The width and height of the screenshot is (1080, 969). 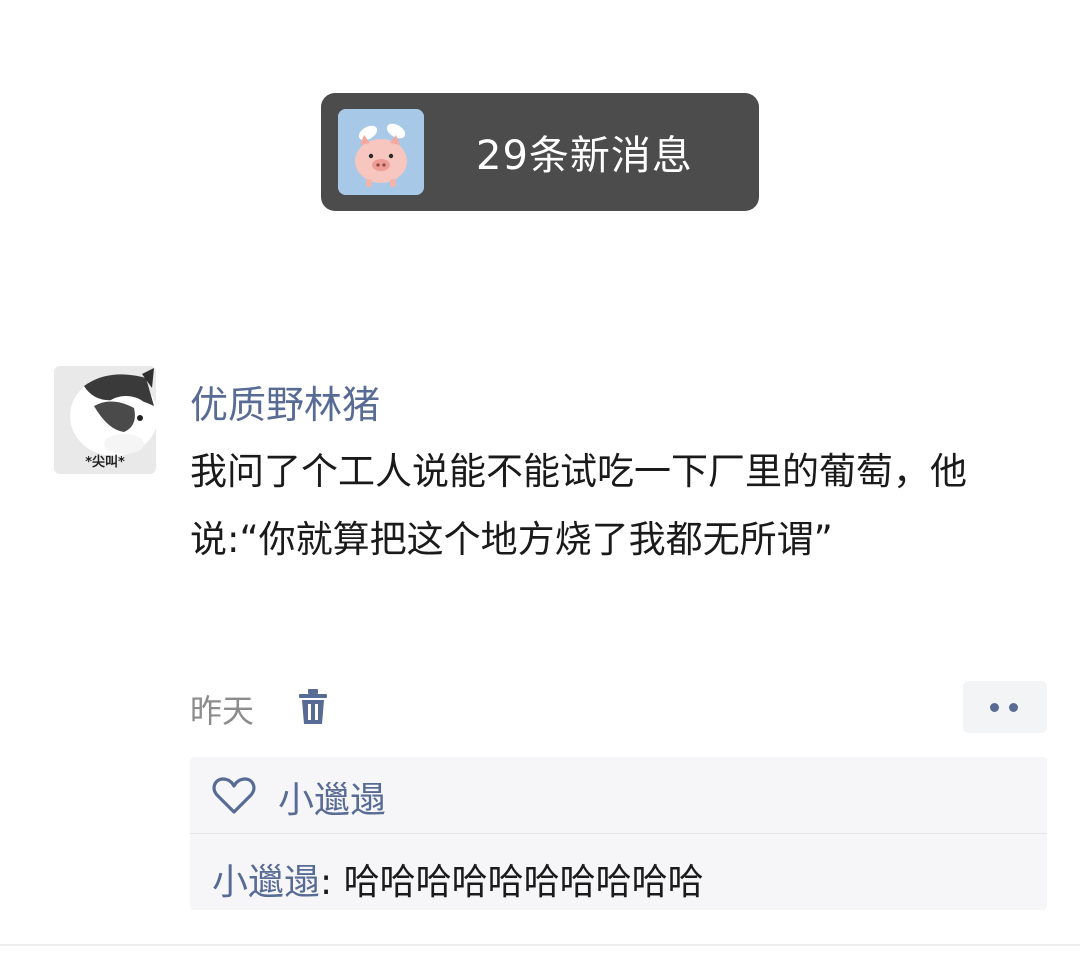 What do you see at coordinates (523, 882) in the screenshot?
I see `comment-text: 哈哈哈哈哈哈哈哈哈哈` at bounding box center [523, 882].